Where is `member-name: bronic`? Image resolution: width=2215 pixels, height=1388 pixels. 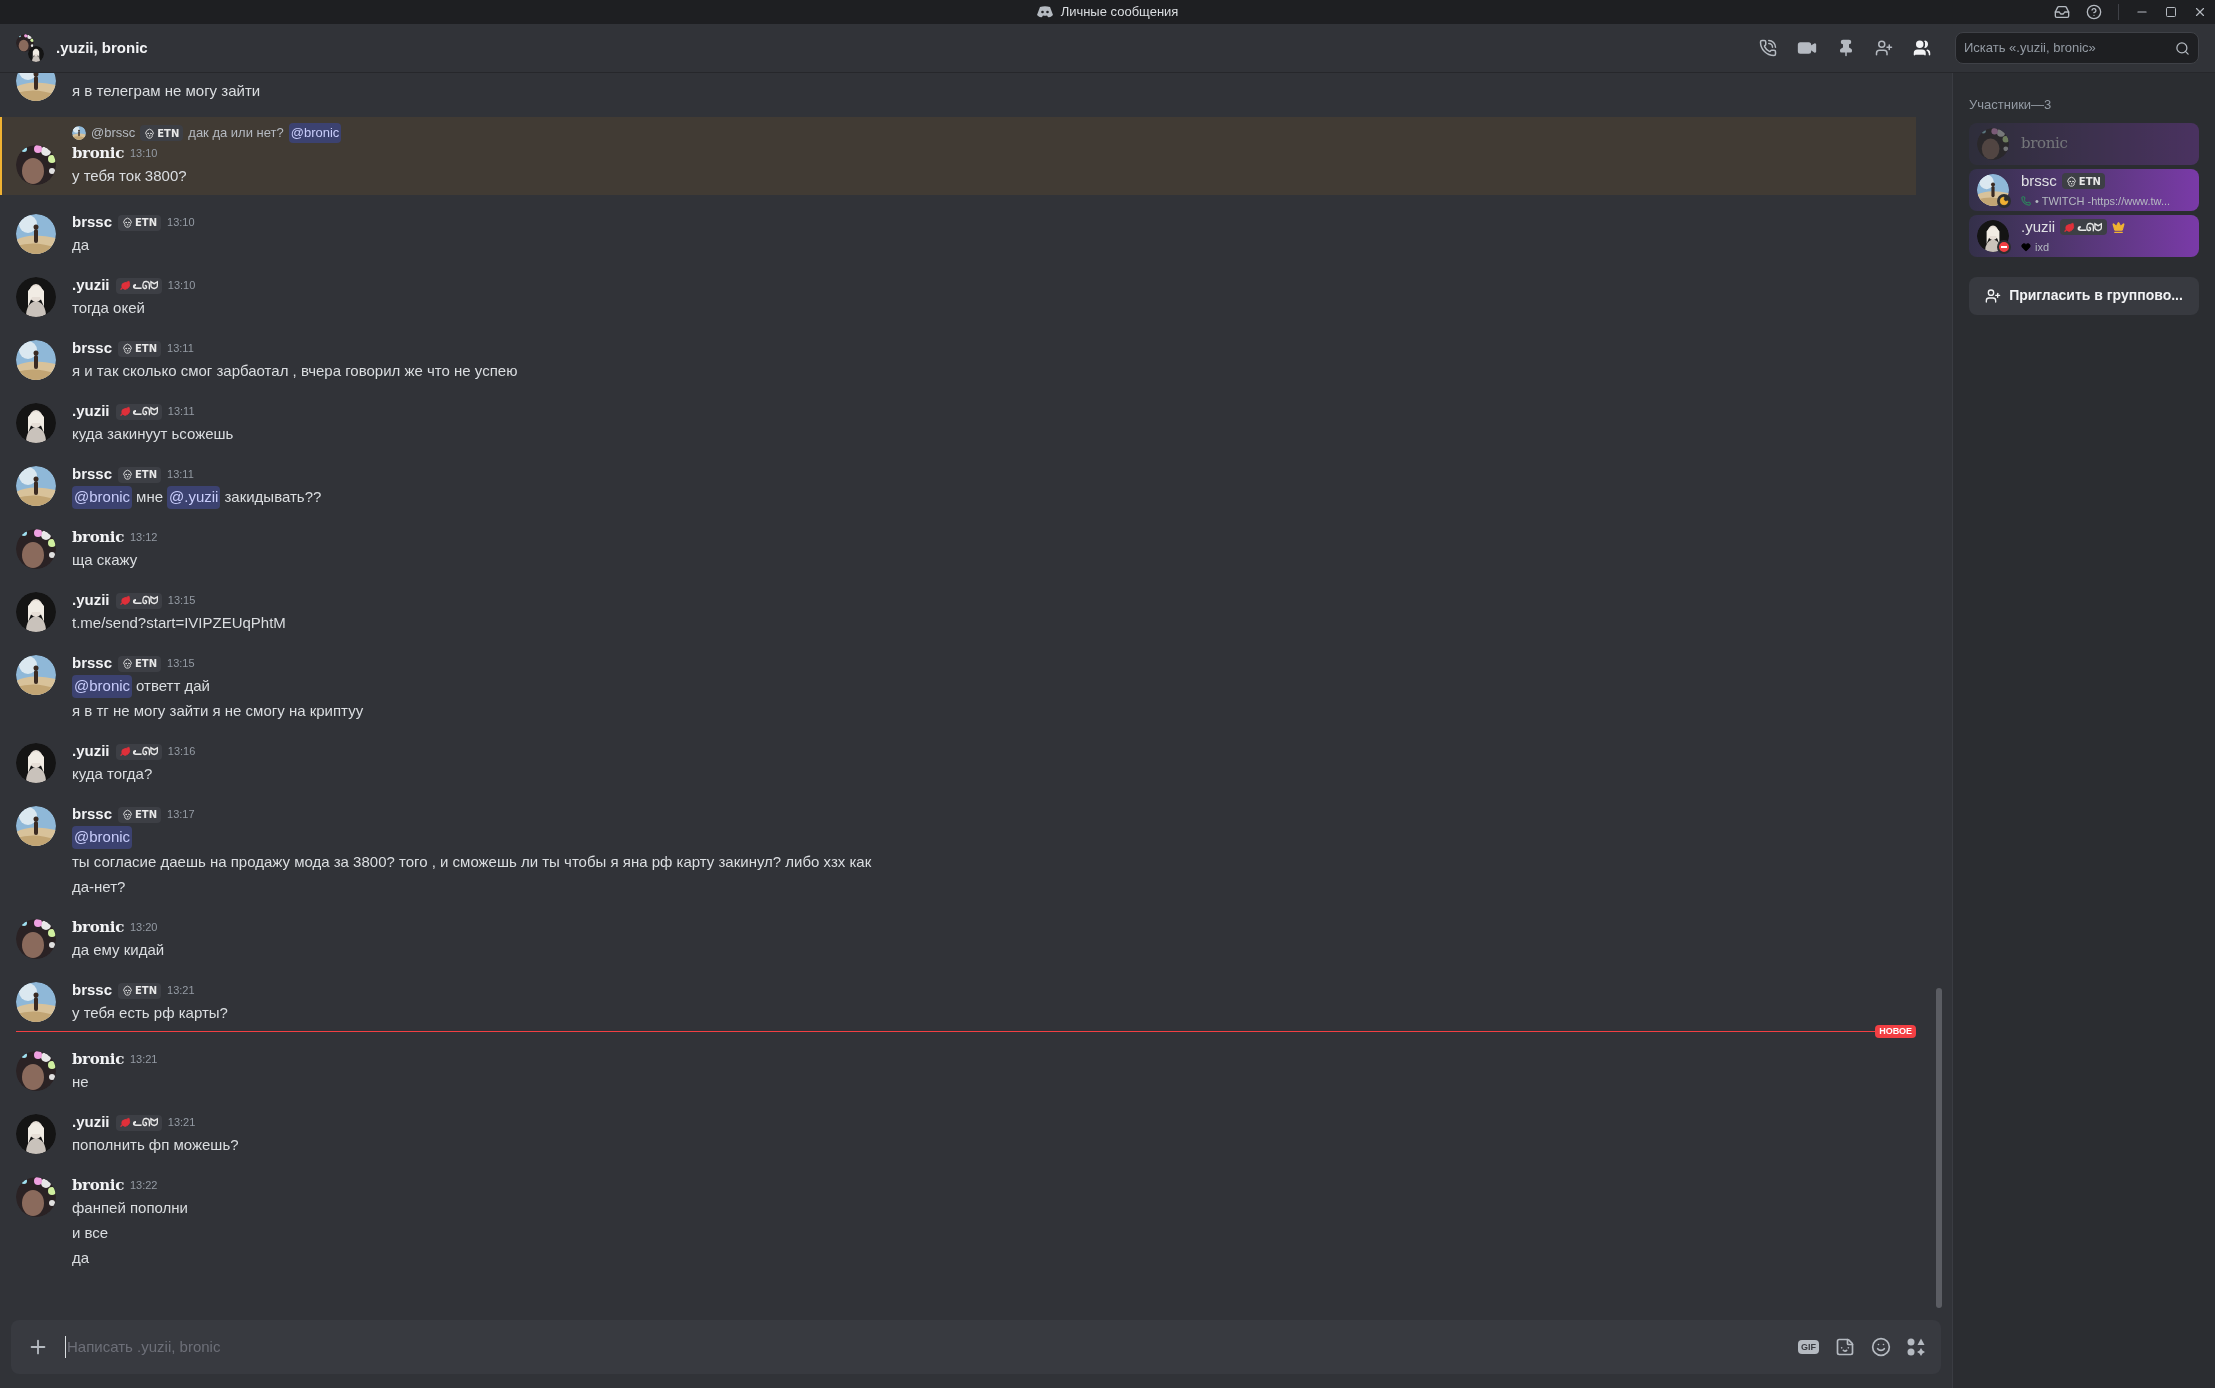 member-name: bronic is located at coordinates (2044, 144).